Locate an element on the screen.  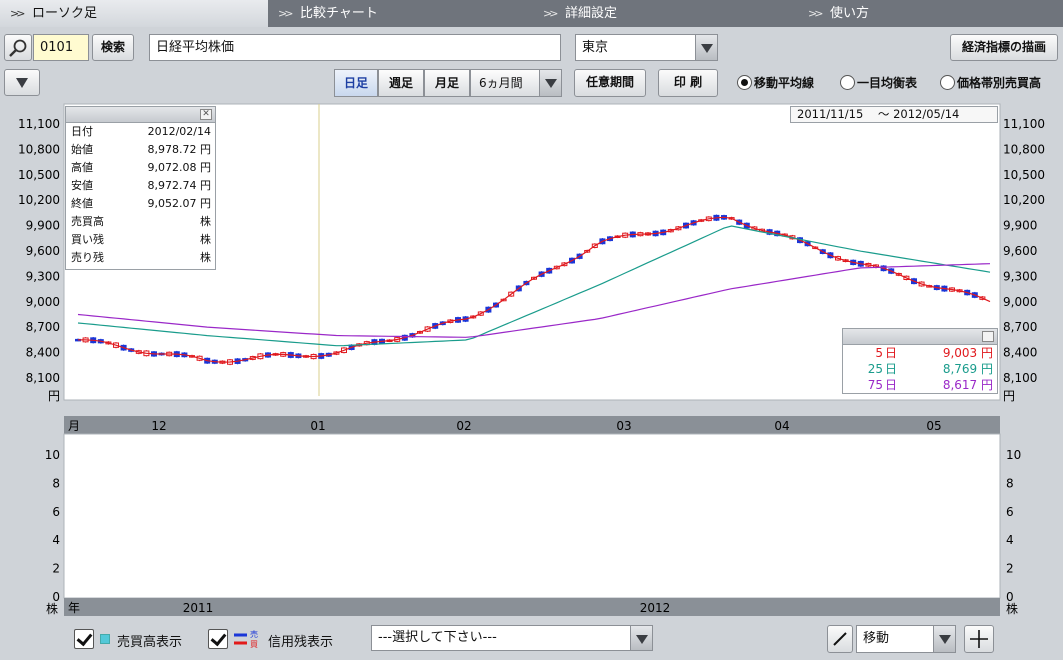
info-key: 売買高 is located at coordinates (87, 221).